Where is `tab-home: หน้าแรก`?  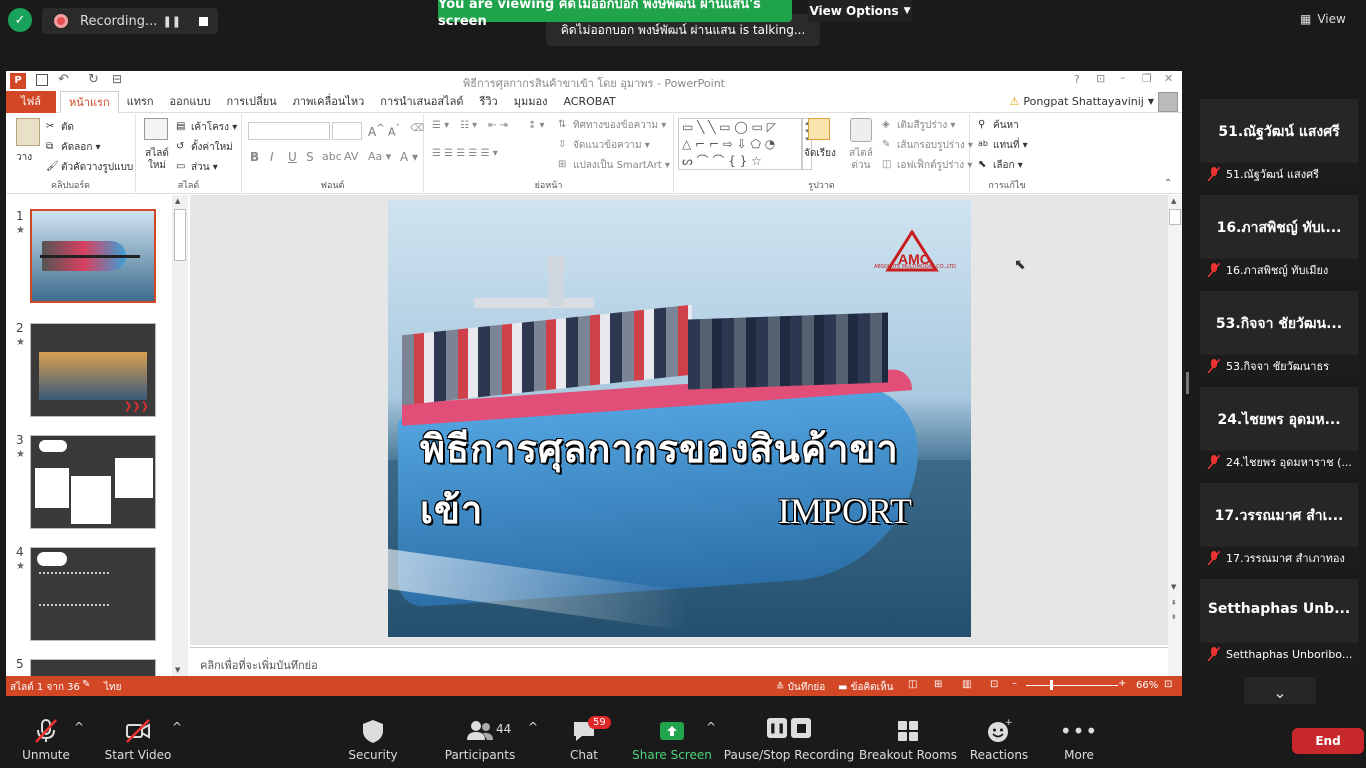 tab-home: หน้าแรก is located at coordinates (89, 101).